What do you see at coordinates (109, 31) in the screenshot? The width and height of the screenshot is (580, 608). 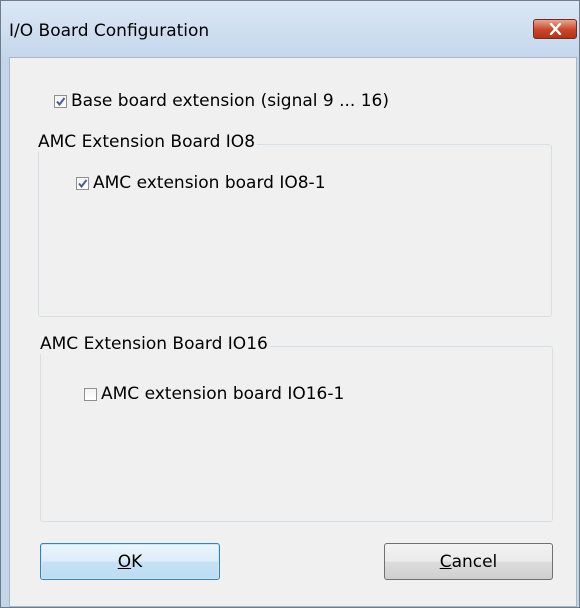 I see `window-title: I/O Board Configuration` at bounding box center [109, 31].